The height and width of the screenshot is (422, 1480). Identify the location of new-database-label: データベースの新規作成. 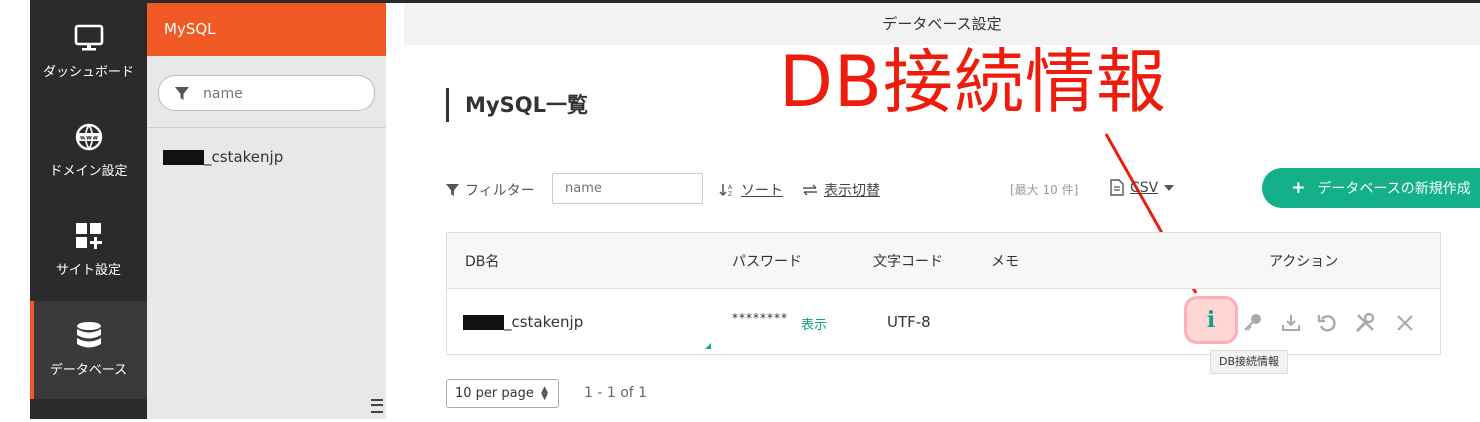
(1394, 189).